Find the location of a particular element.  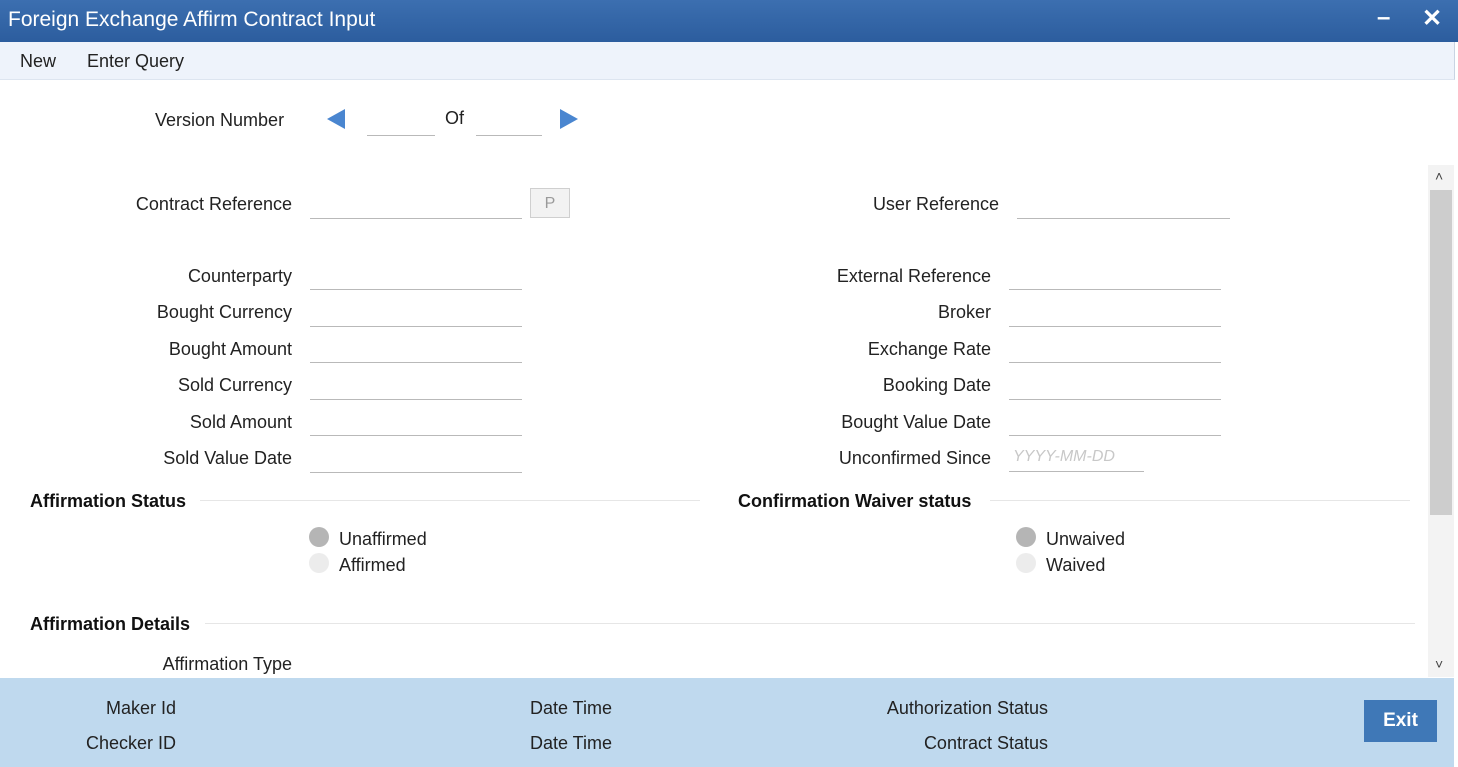

bought-value-date-field is located at coordinates (1115, 421).